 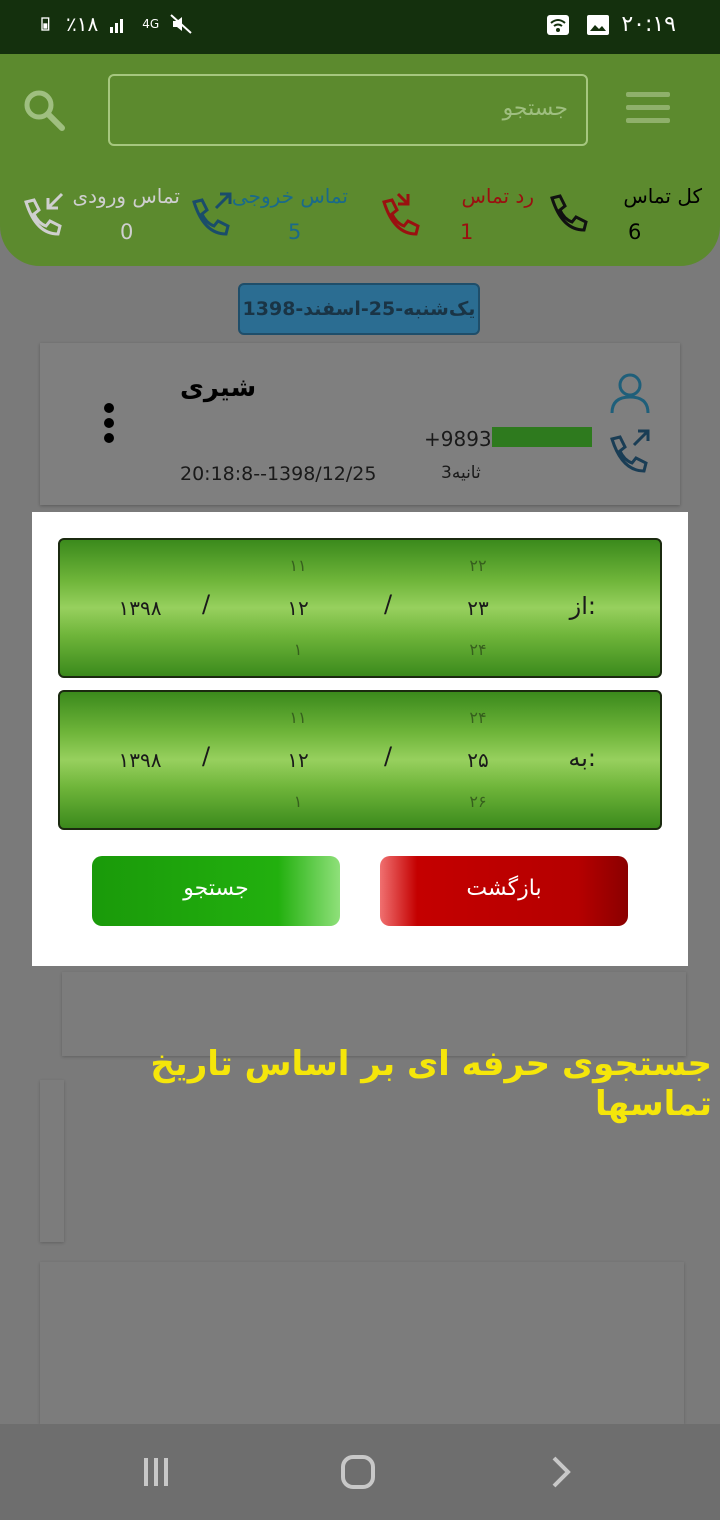 I want to click on to-label: به:, so click(x=582, y=758).